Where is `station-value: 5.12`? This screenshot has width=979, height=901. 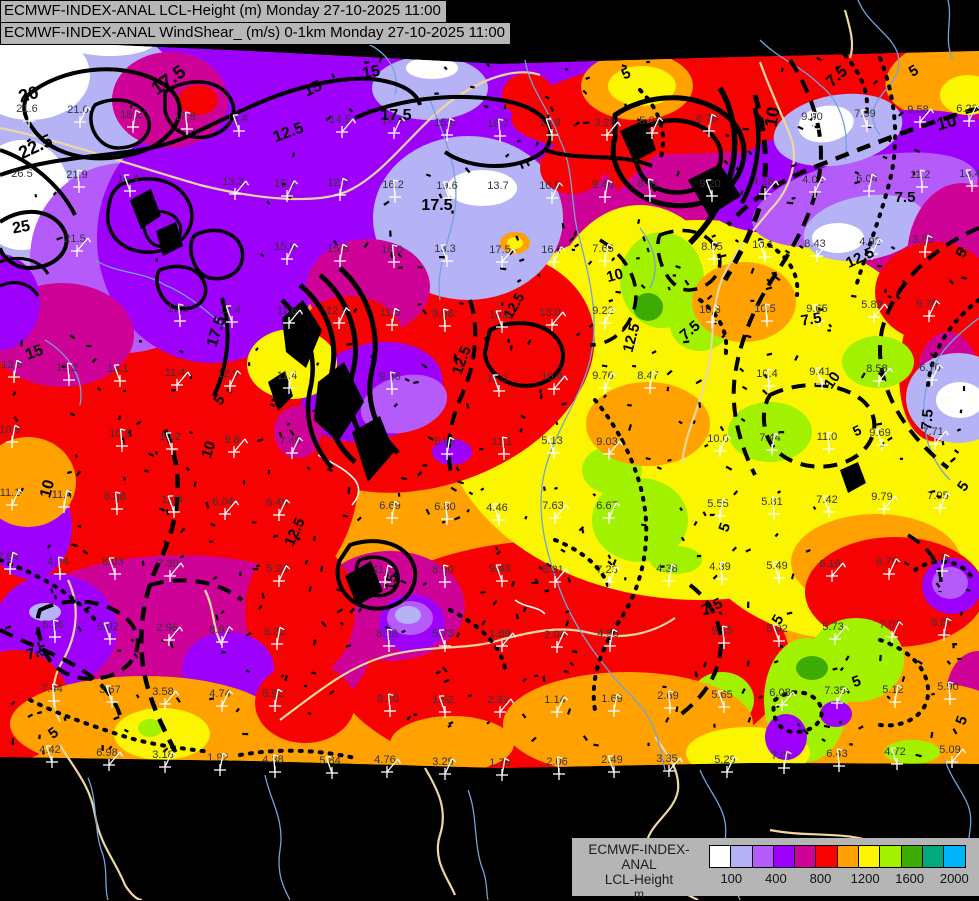 station-value: 5.12 is located at coordinates (892, 690).